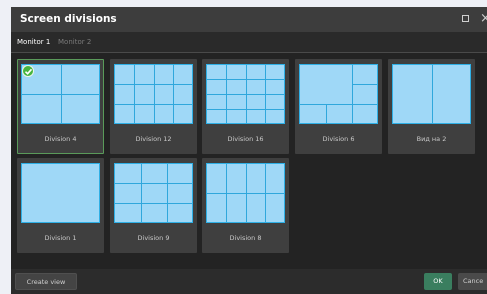 The height and width of the screenshot is (294, 487). Describe the element at coordinates (153, 94) in the screenshot. I see `division-12-preview` at that location.